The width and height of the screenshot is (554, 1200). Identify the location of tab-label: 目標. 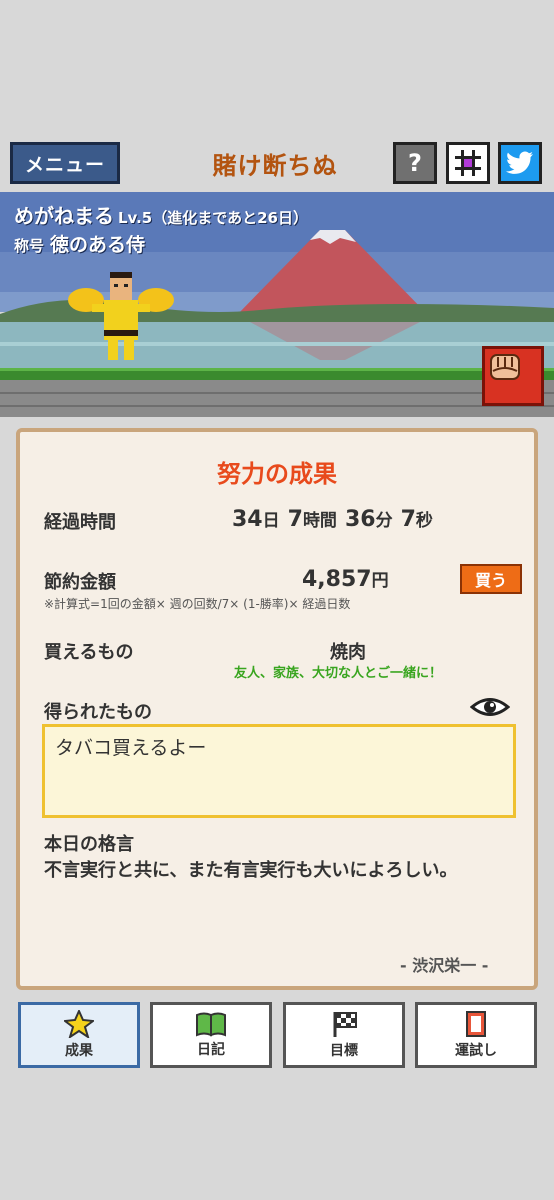
(344, 1051).